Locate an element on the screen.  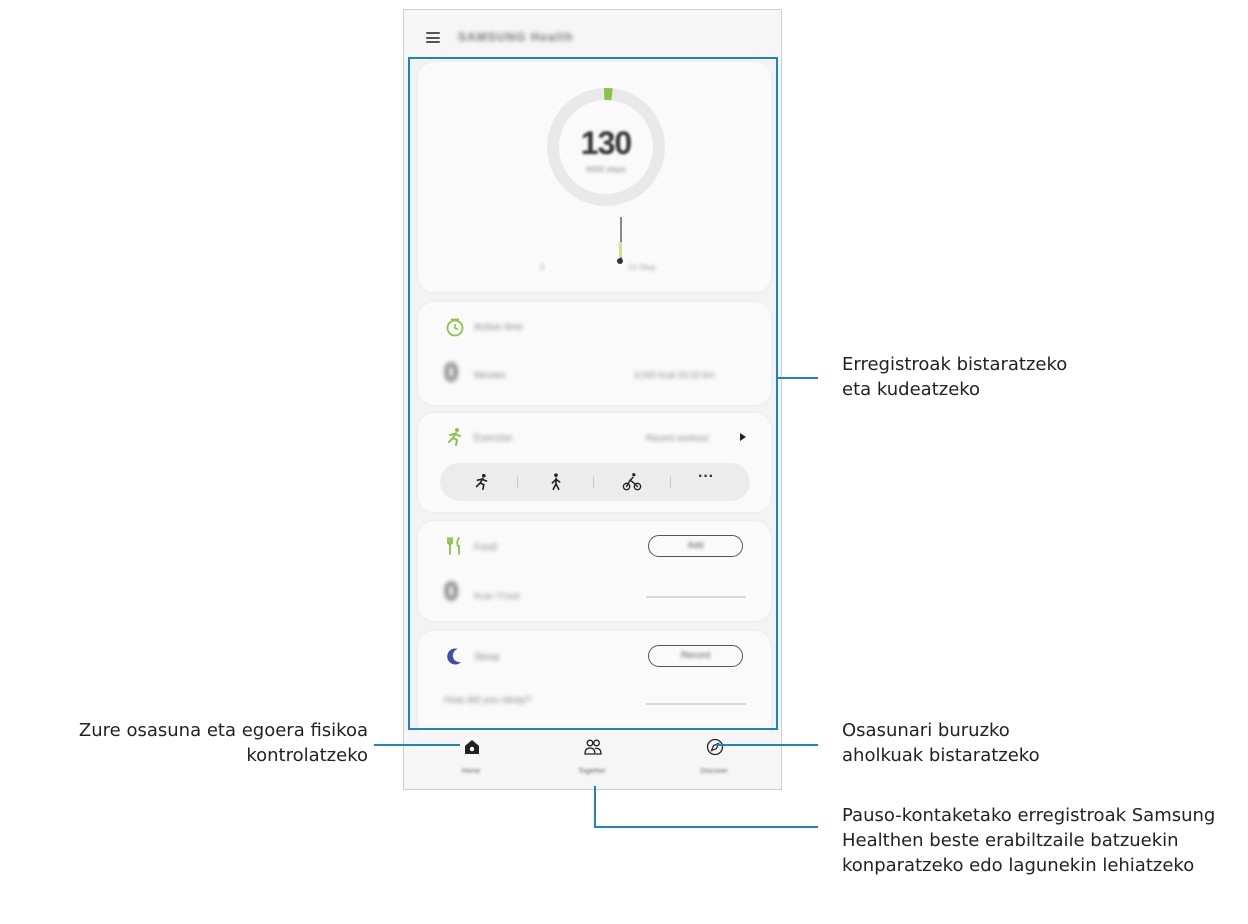
food-title: Food is located at coordinates (485, 547).